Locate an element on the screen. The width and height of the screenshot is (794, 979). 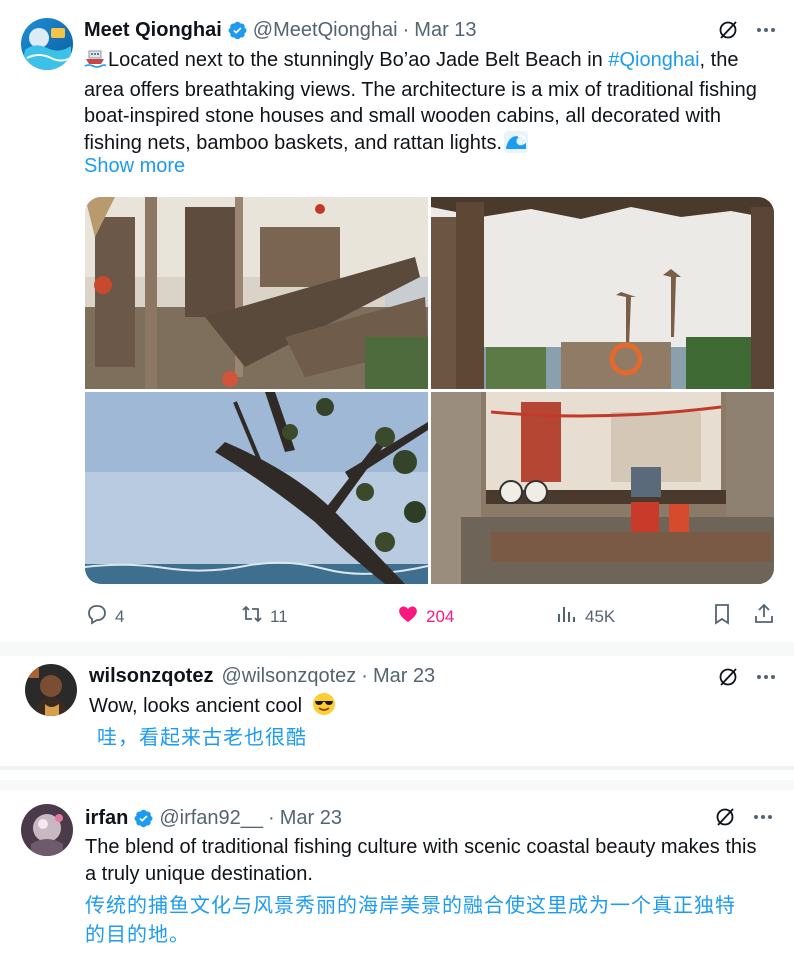
views-action: 45K is located at coordinates (585, 616).